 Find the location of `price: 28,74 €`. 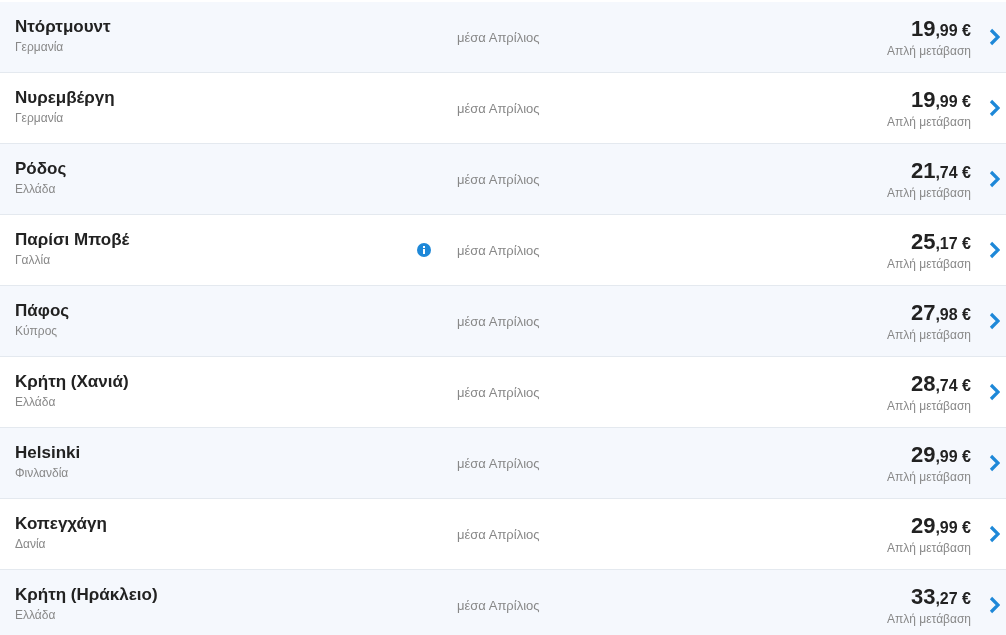

price: 28,74 € is located at coordinates (940, 384).